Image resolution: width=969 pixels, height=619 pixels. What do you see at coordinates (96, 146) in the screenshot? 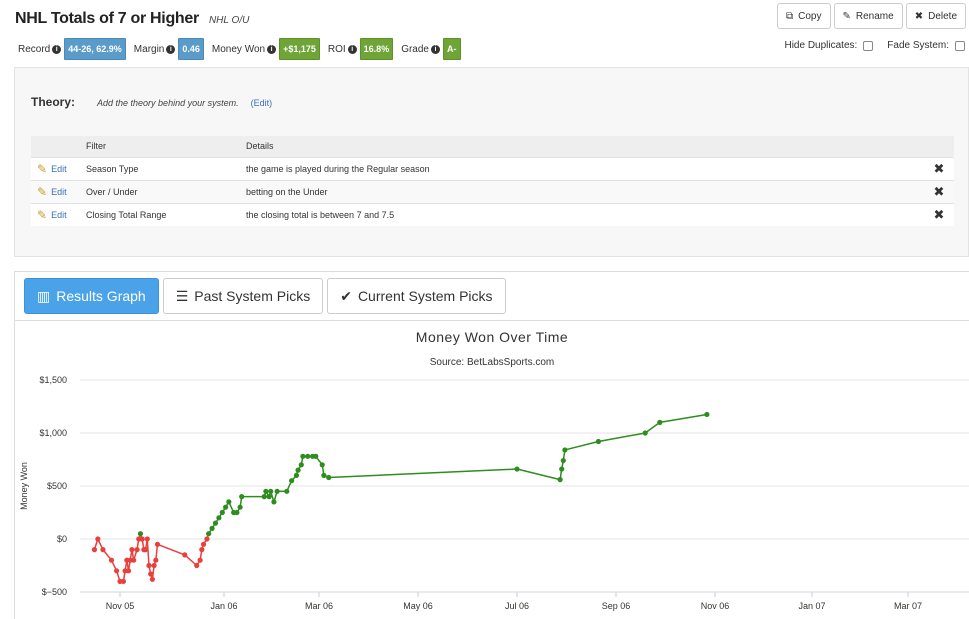
I see `filter-header: Filter` at bounding box center [96, 146].